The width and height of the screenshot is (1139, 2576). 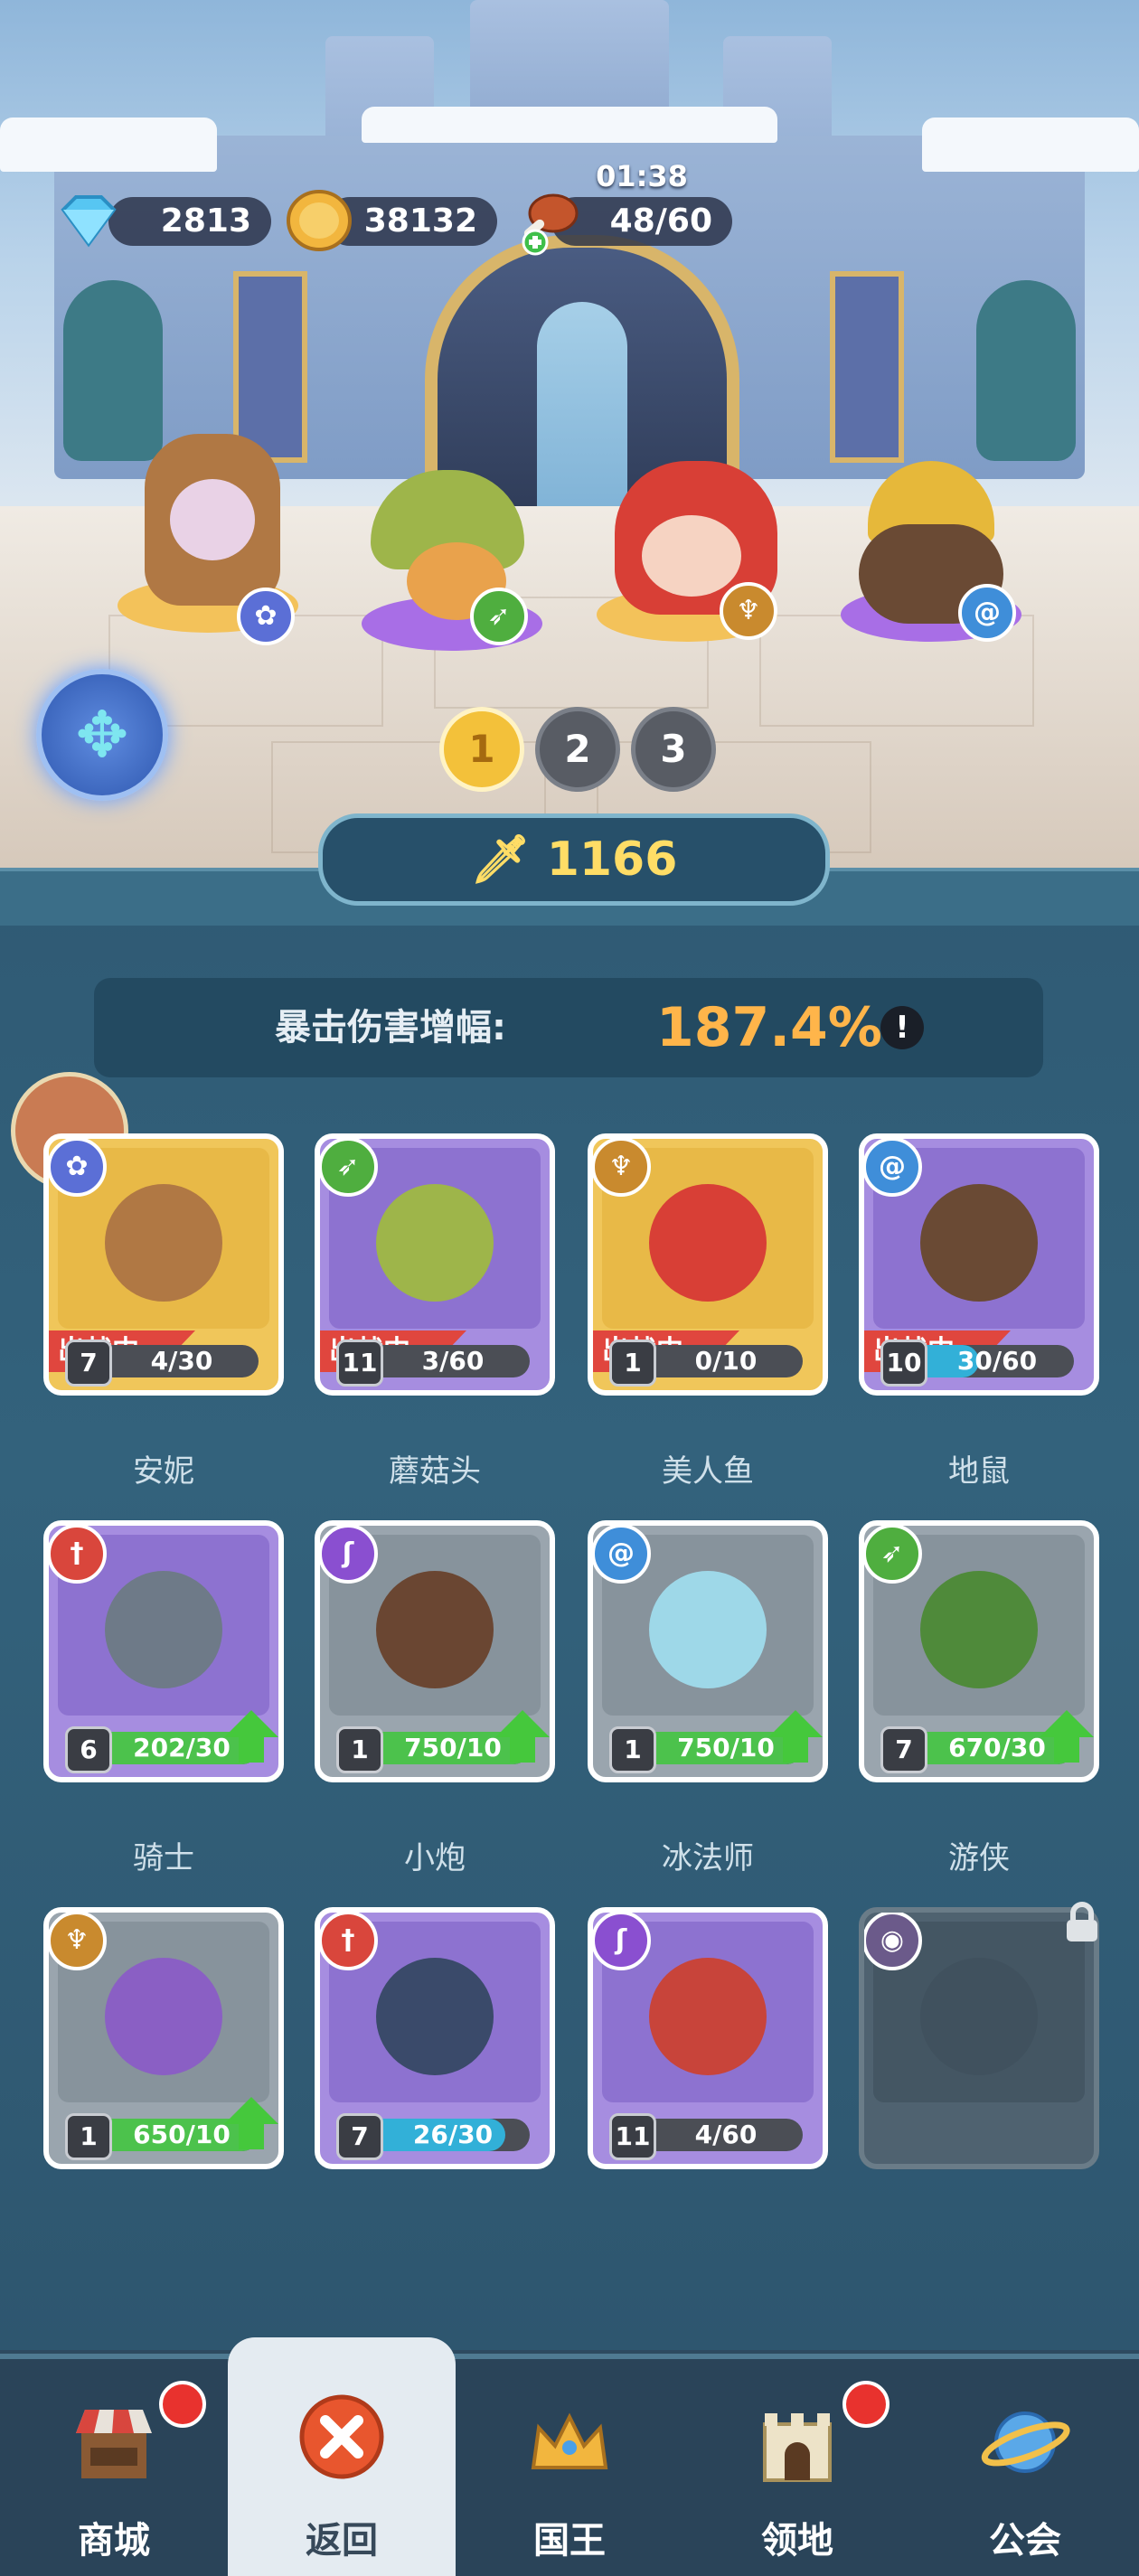 I want to click on hero-name: 蘑菇头, so click(x=435, y=1472).